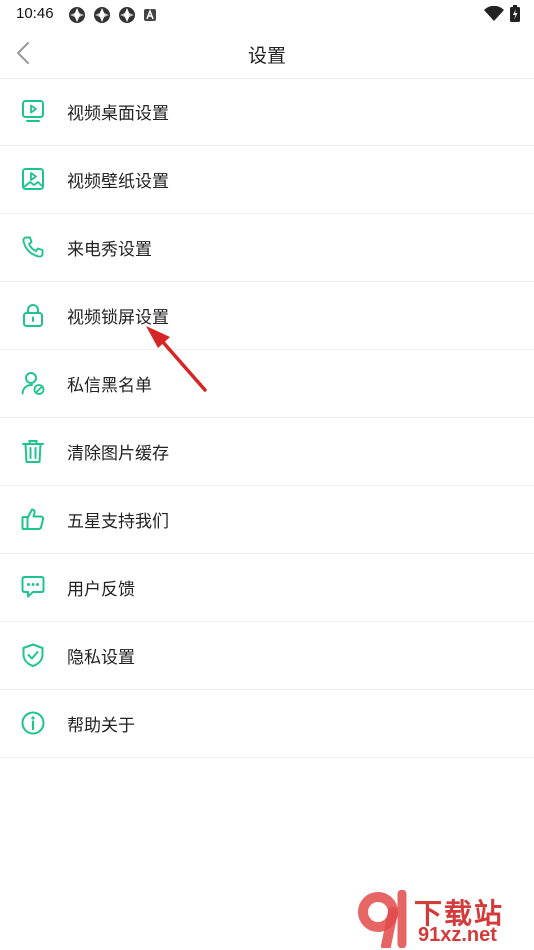 The image size is (534, 950). I want to click on settings-item-call-show: 来电秀设置, so click(267, 248).